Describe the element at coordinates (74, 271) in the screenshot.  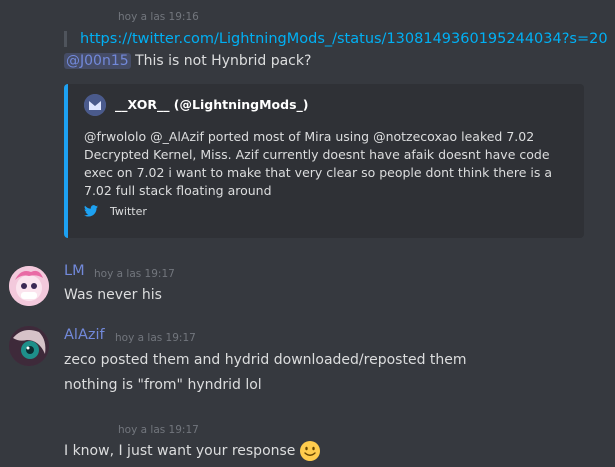
I see `username: LM` at that location.